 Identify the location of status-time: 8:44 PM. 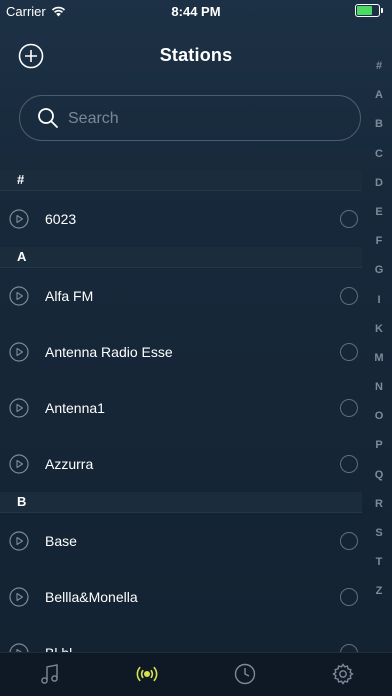
(196, 11).